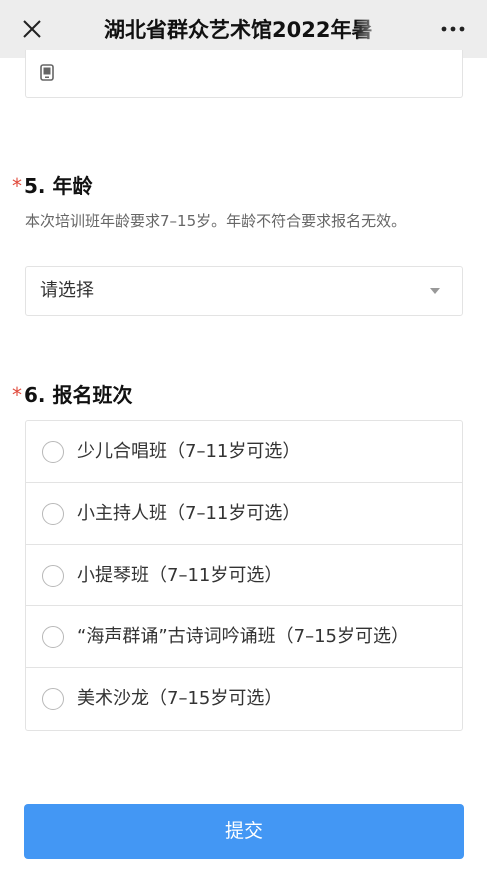  I want to click on class-option: 小主持人班（7–11岁可选）, so click(244, 514).